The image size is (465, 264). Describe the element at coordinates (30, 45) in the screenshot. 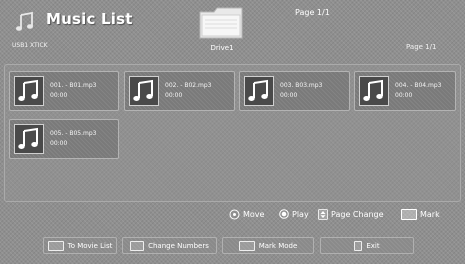

I see `device-usage-label: USB1 XTICK` at that location.